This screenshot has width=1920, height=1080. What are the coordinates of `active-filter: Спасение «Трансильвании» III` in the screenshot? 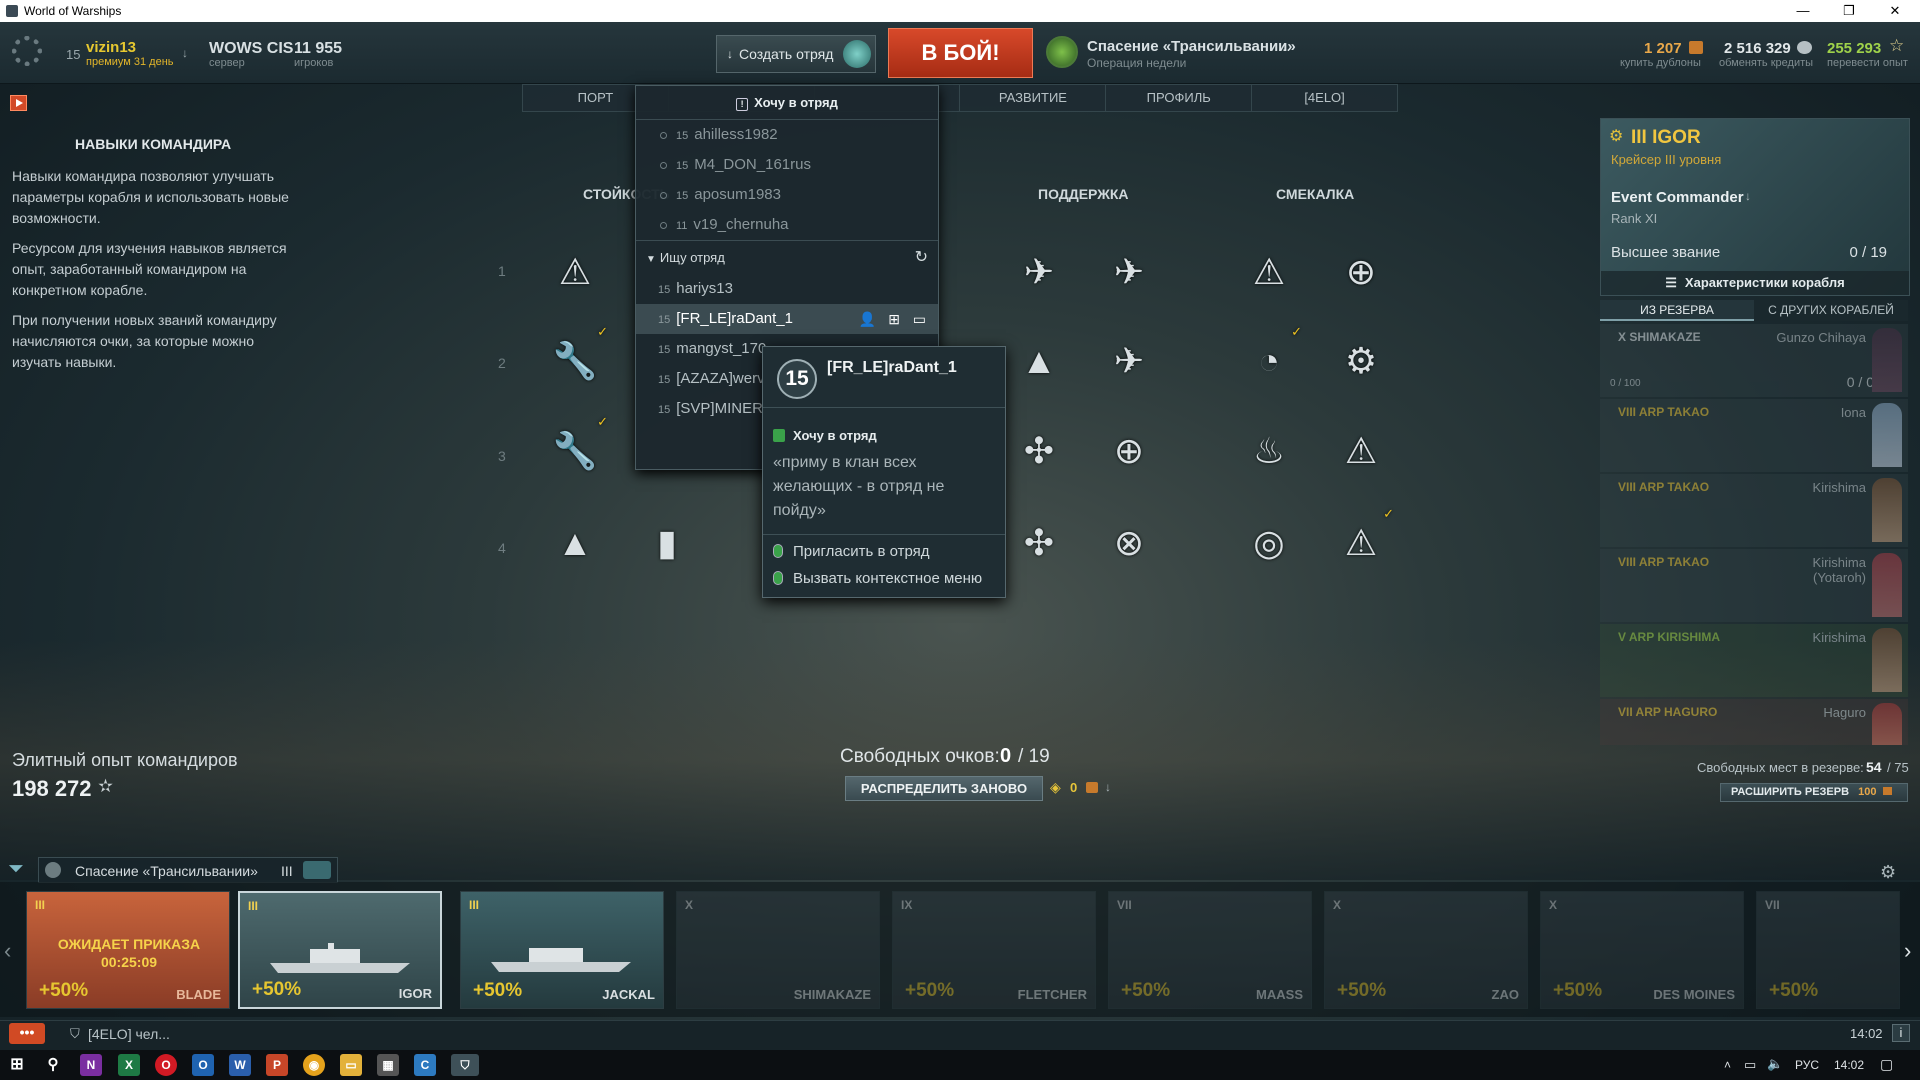 It's located at (188, 870).